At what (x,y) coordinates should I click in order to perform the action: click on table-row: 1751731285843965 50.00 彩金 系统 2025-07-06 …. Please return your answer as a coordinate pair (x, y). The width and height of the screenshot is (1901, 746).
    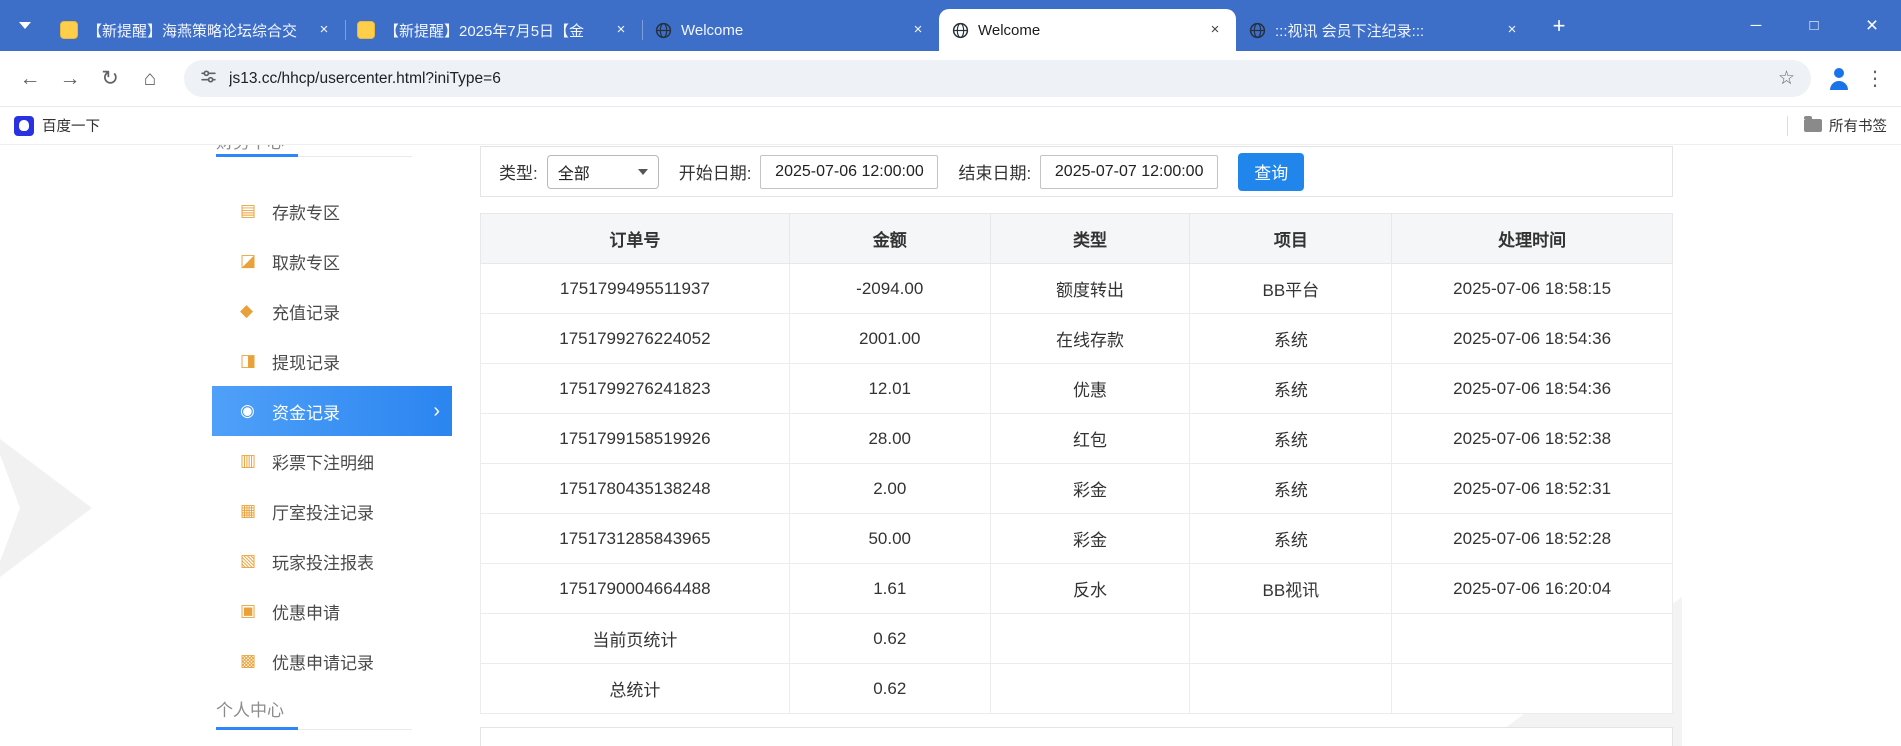
    Looking at the image, I should click on (1076, 538).